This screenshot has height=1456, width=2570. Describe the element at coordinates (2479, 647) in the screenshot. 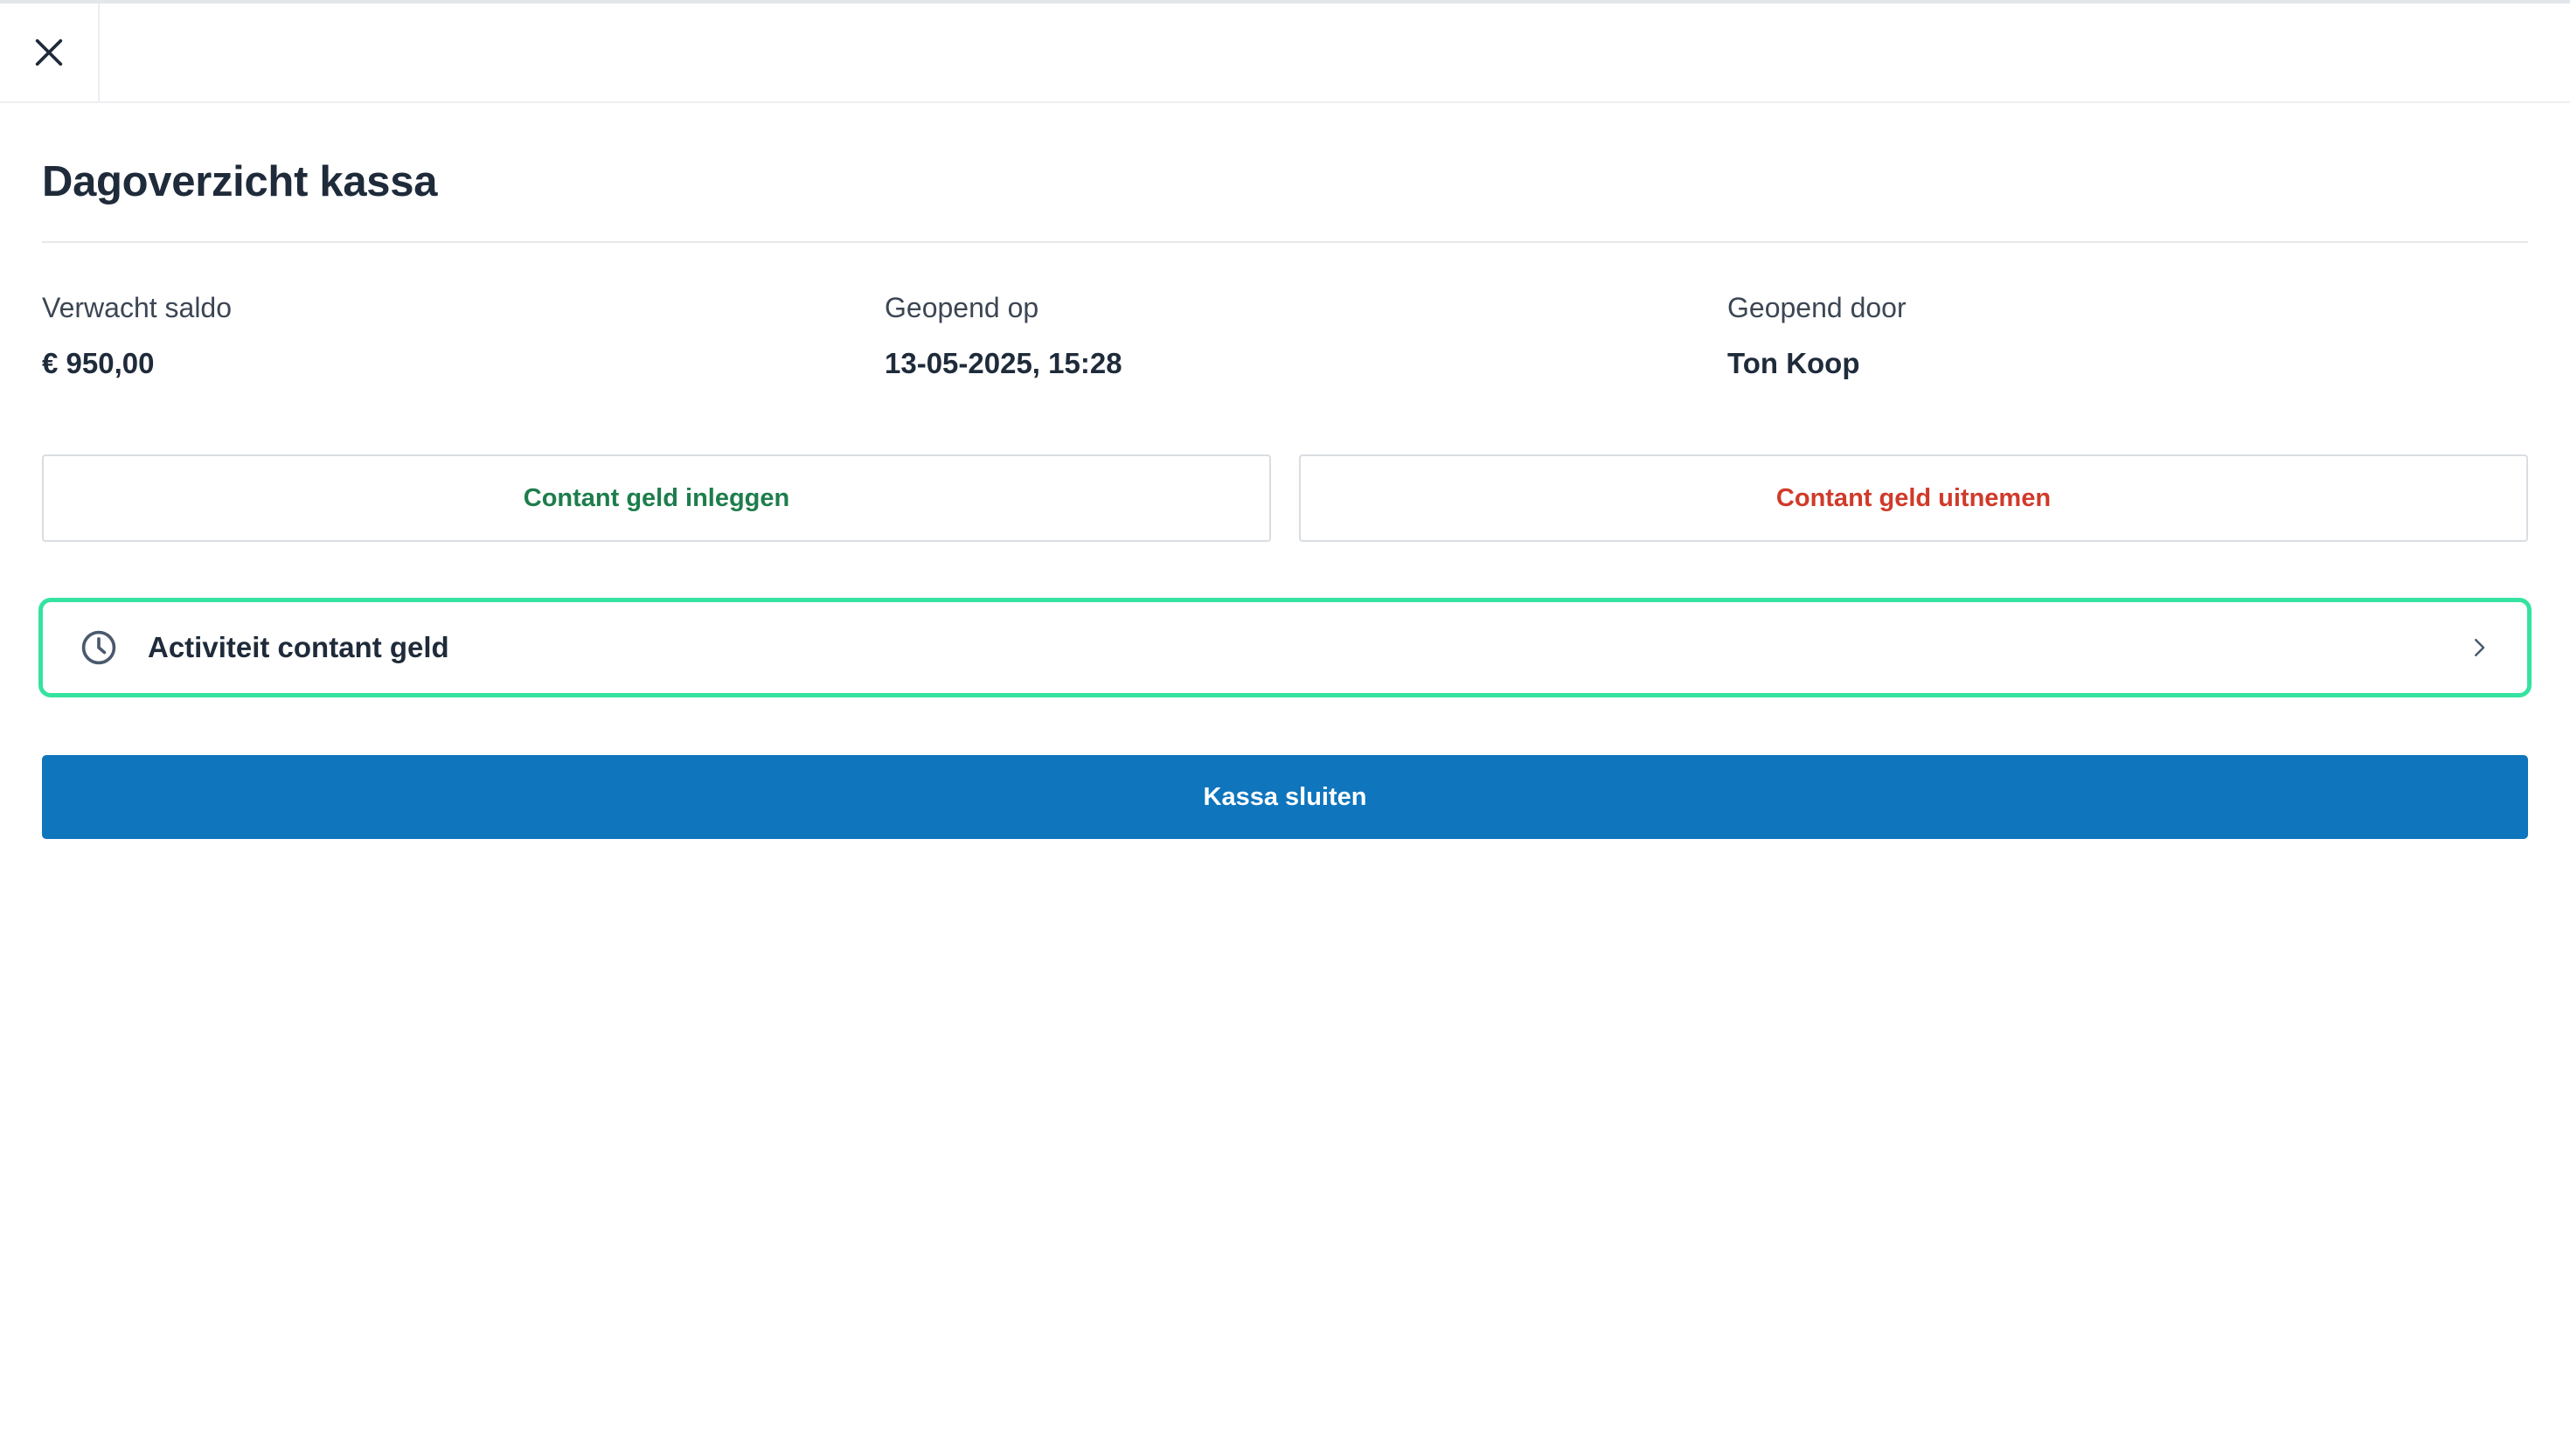

I see `chevron-right-icon` at that location.